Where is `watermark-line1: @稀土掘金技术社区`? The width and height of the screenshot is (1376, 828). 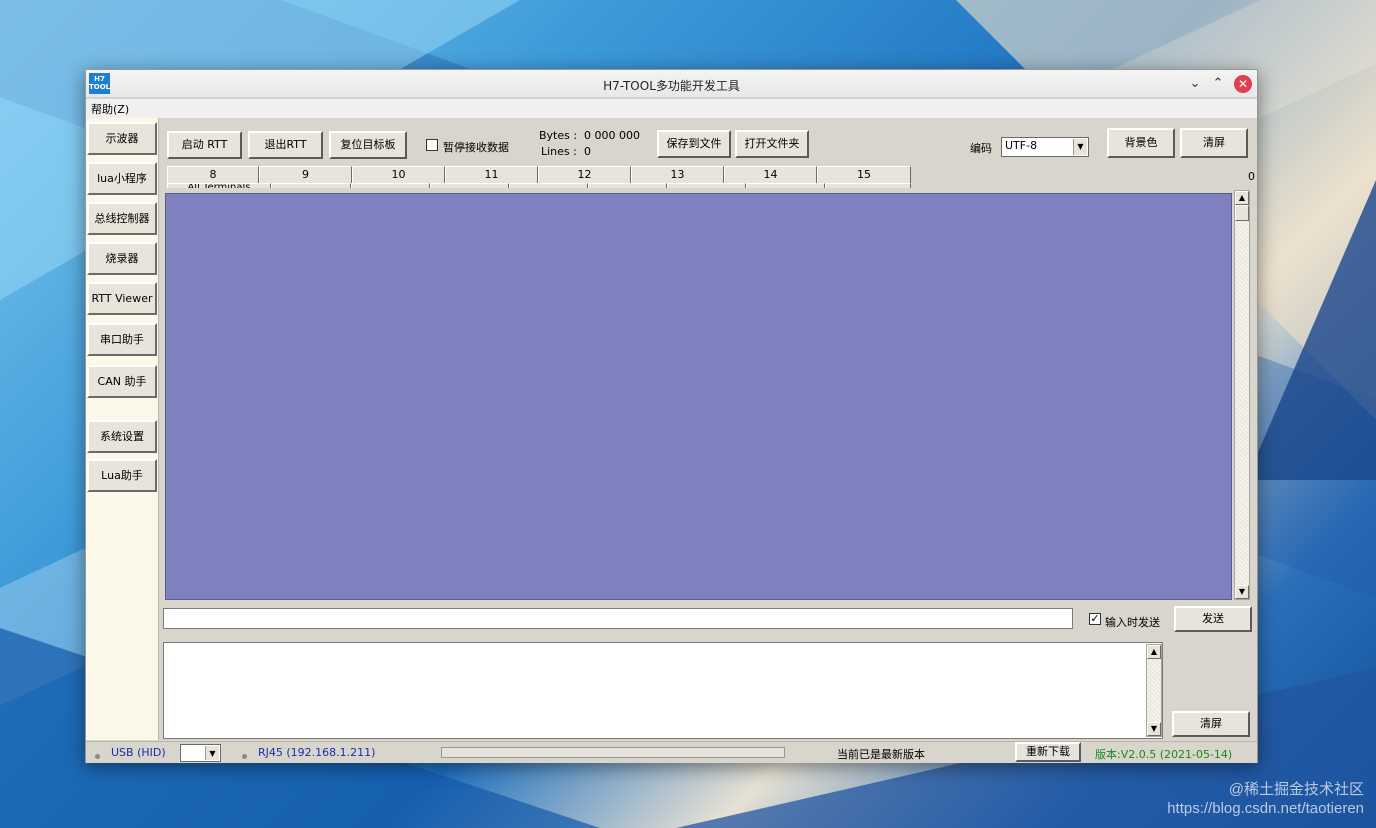 watermark-line1: @稀土掘金技术社区 is located at coordinates (1296, 789).